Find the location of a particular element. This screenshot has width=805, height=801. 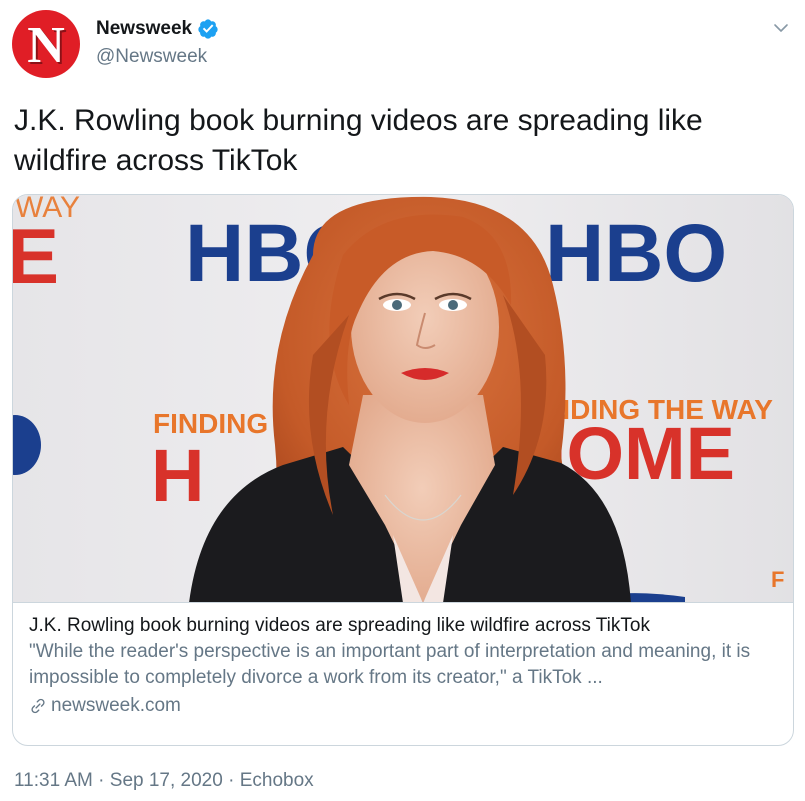

svg-text: F is located at coordinates (777, 579).